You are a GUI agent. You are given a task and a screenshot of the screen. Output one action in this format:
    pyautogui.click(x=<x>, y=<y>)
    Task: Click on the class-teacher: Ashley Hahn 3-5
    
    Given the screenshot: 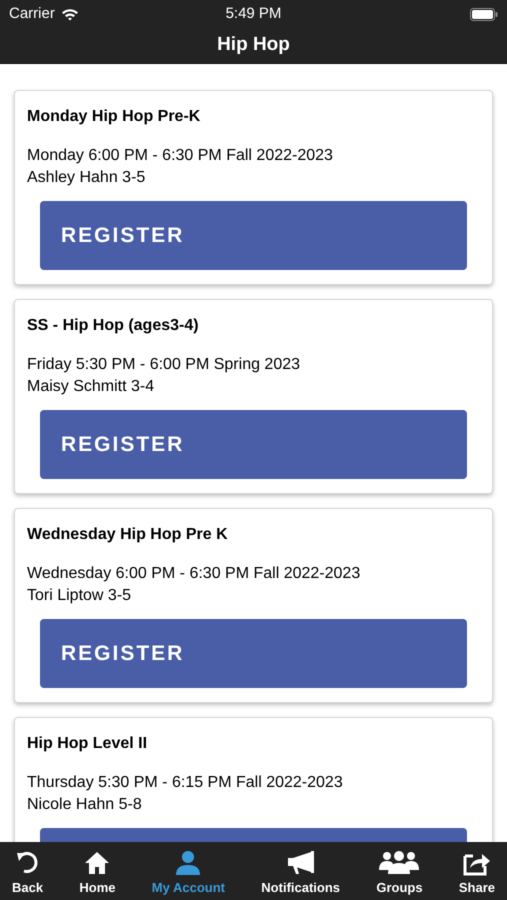 What is the action you would take?
    pyautogui.click(x=86, y=178)
    